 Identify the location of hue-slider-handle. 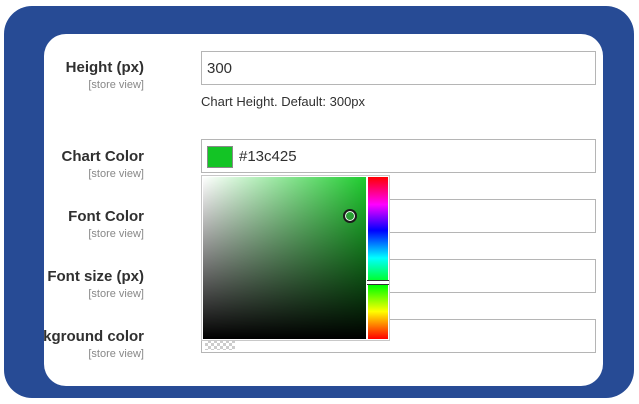
(378, 282).